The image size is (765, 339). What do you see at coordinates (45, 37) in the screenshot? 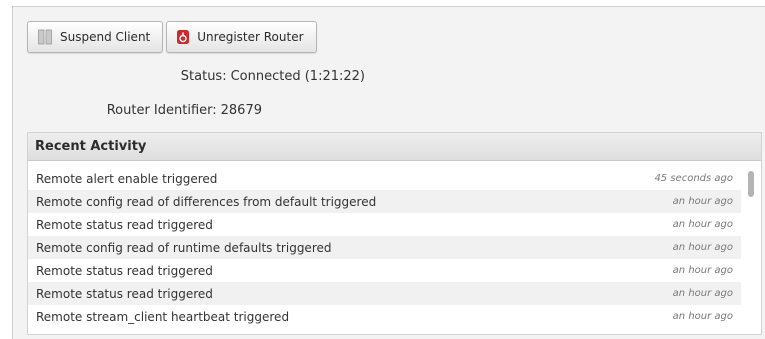
I see `pause-icon` at bounding box center [45, 37].